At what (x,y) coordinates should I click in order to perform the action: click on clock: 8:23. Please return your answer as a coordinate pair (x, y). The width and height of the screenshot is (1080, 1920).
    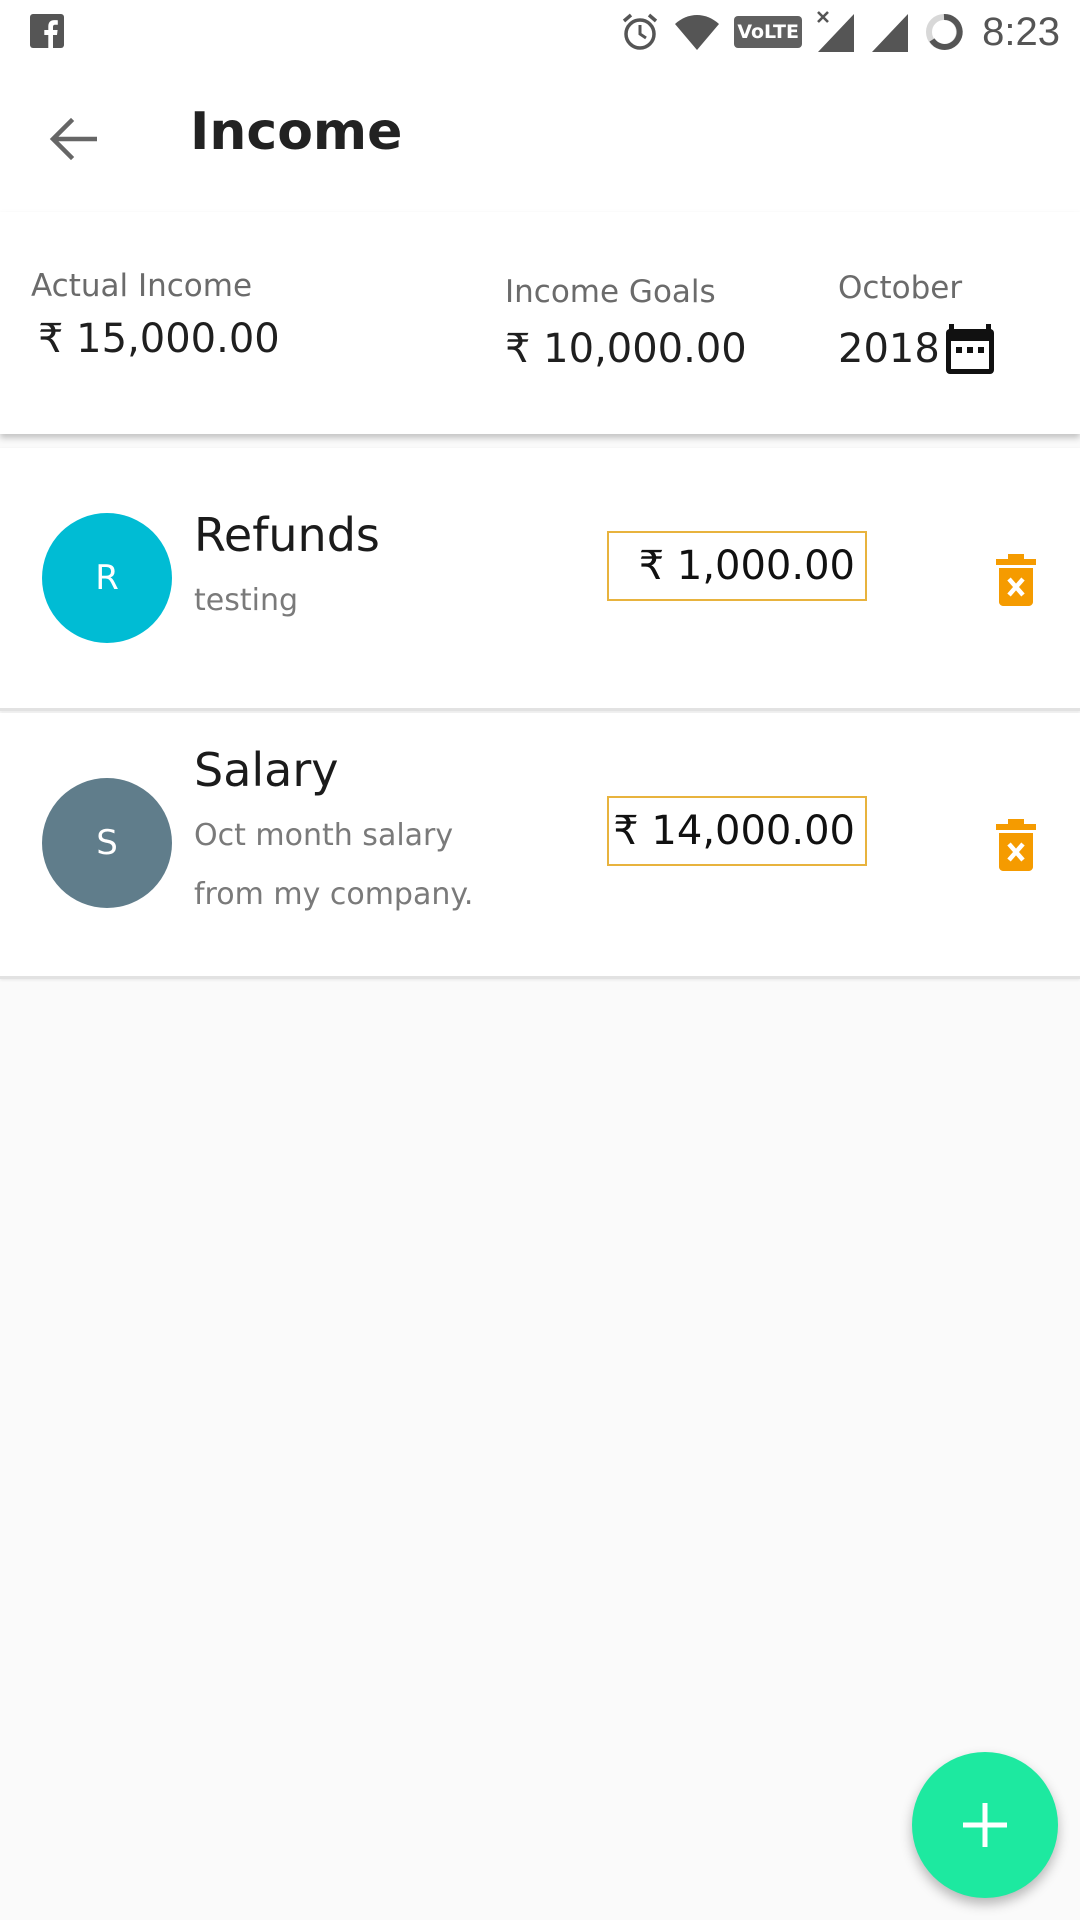
    Looking at the image, I should click on (1021, 31).